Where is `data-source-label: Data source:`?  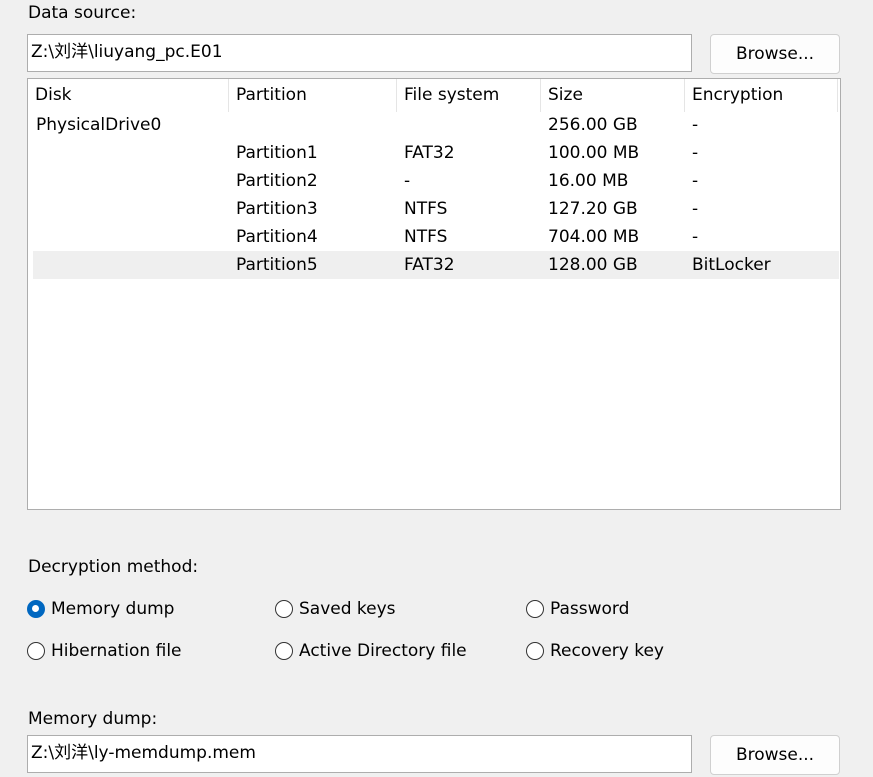
data-source-label: Data source: is located at coordinates (82, 13).